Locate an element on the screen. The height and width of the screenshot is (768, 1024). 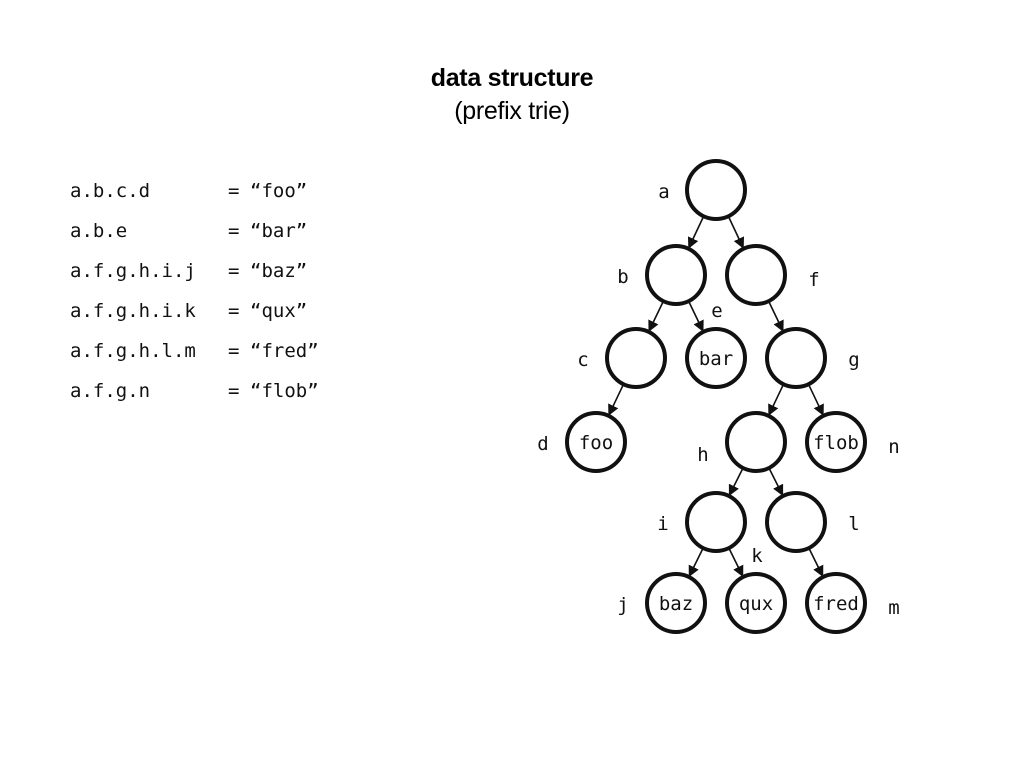
node-value: bar is located at coordinates (716, 359).